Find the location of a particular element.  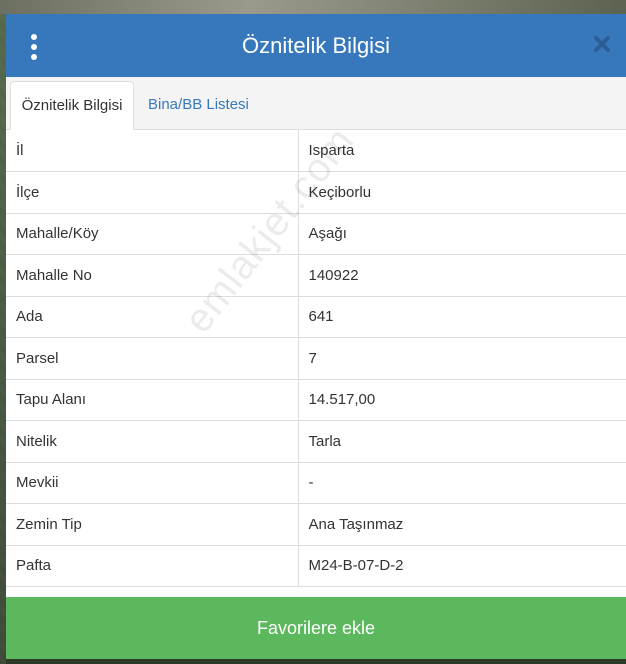

dialog-header: Öznitelik Bilgisi is located at coordinates (316, 45).